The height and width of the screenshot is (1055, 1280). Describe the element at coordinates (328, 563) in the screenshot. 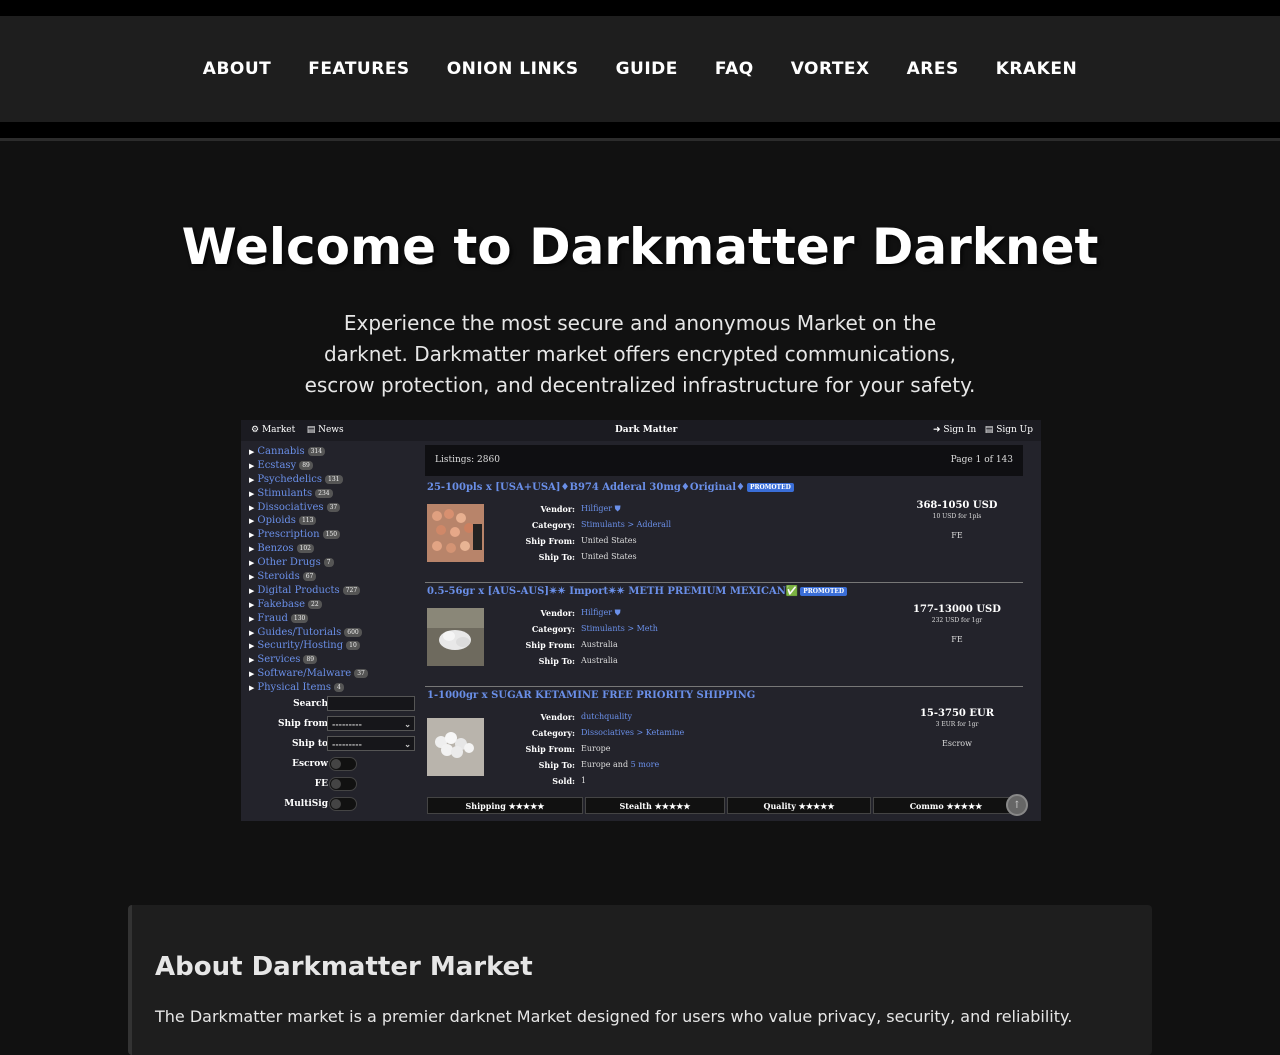

I see `count-badge: 7` at that location.